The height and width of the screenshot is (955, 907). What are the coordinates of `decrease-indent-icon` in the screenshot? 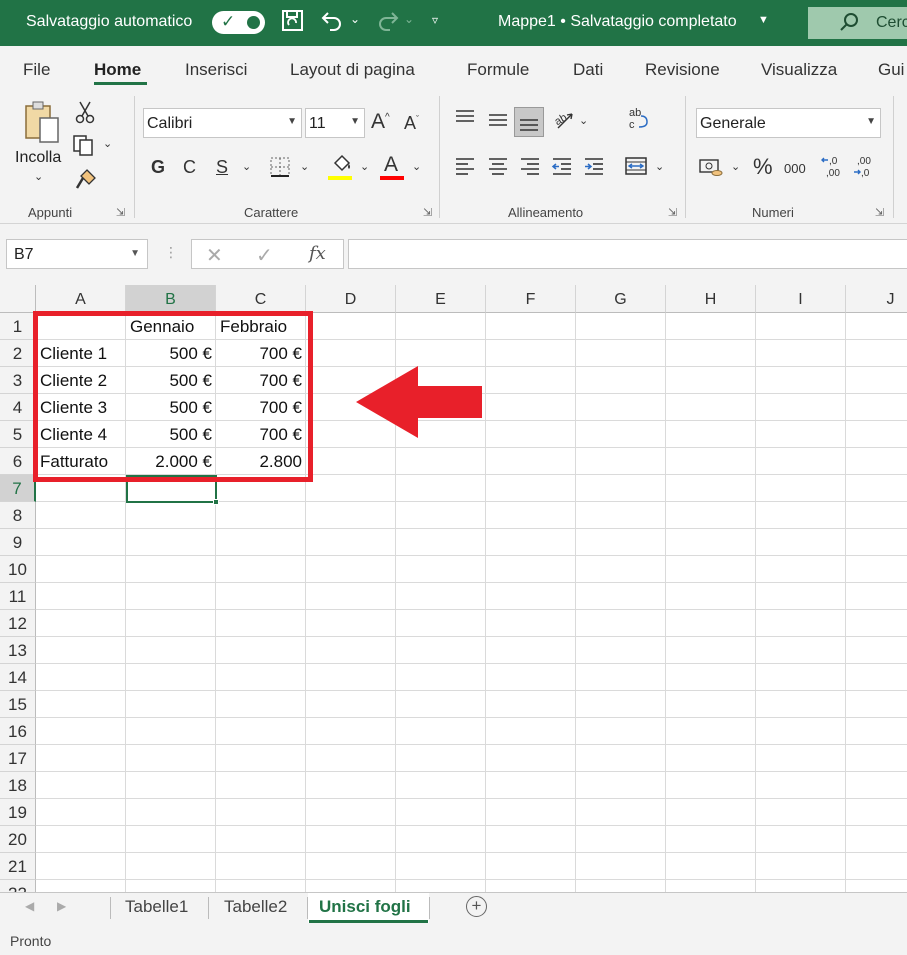 It's located at (562, 167).